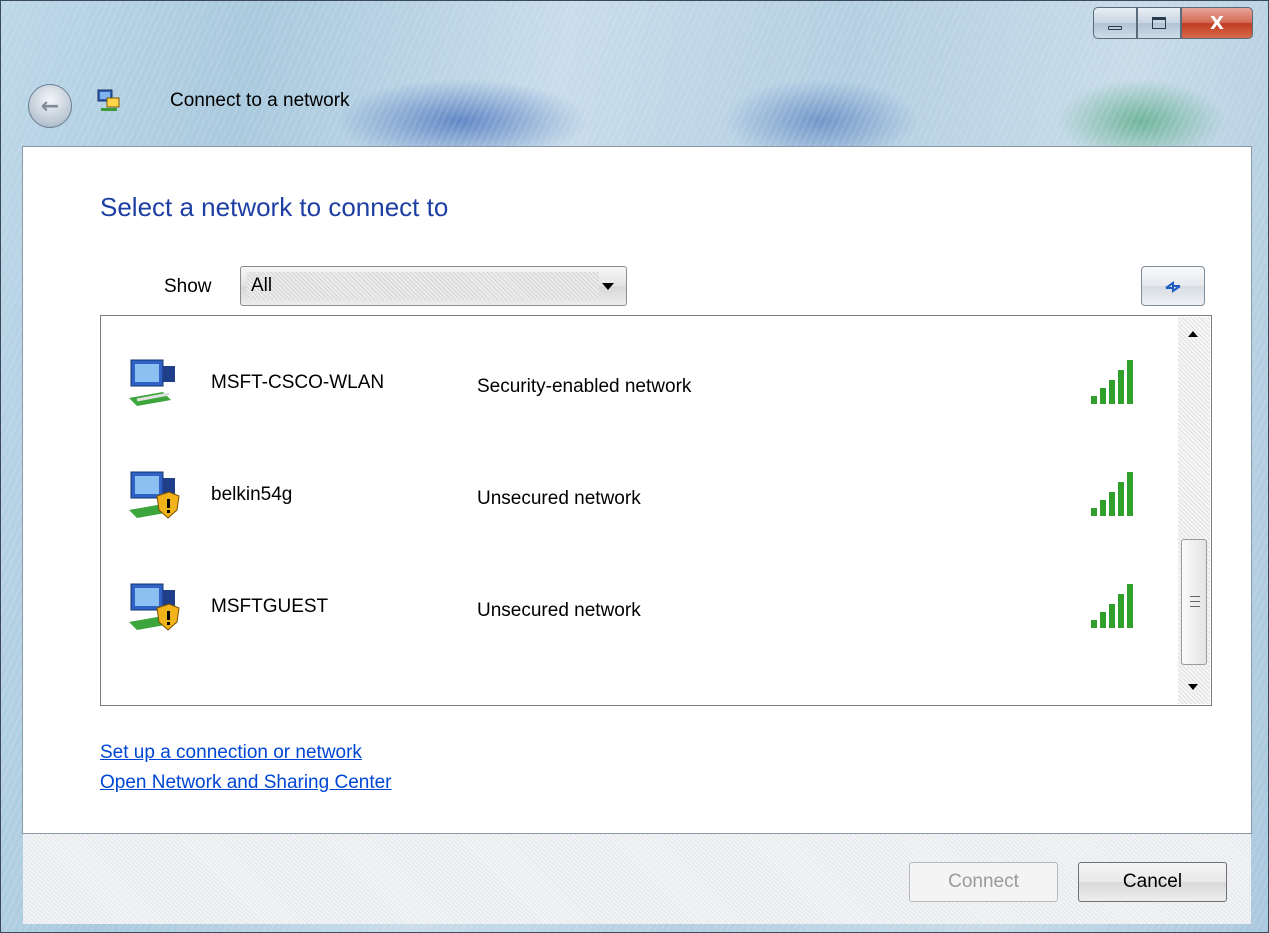 The width and height of the screenshot is (1269, 933). I want to click on cancel-button: Cancel, so click(1152, 882).